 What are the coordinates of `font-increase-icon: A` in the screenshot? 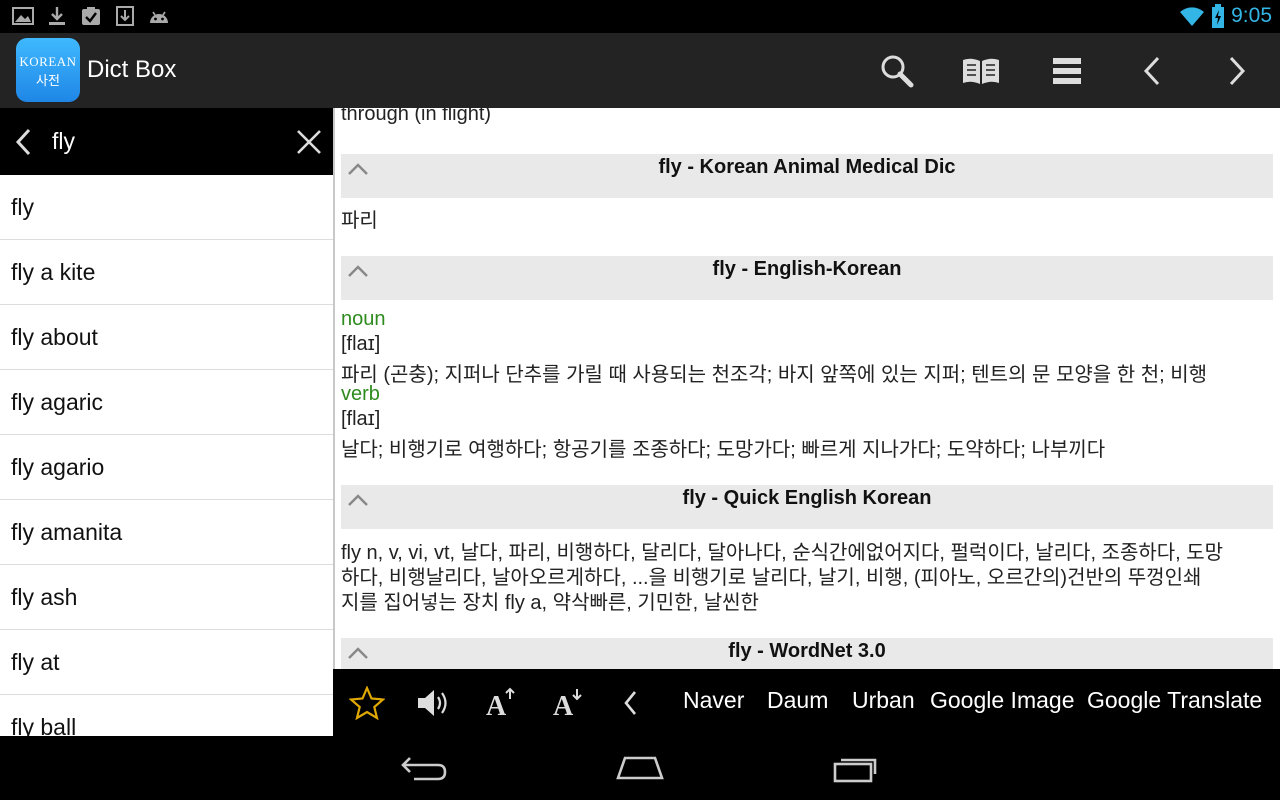 It's located at (500, 703).